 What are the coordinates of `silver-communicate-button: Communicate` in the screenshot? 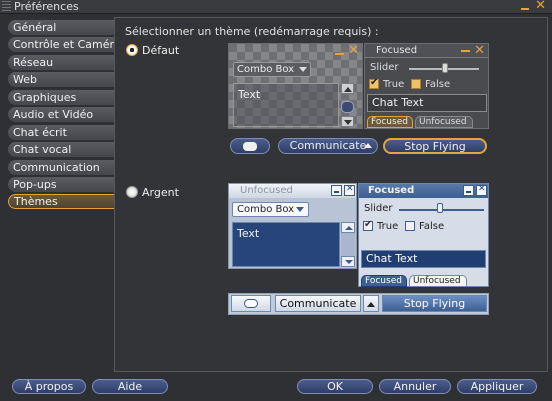 It's located at (318, 303).